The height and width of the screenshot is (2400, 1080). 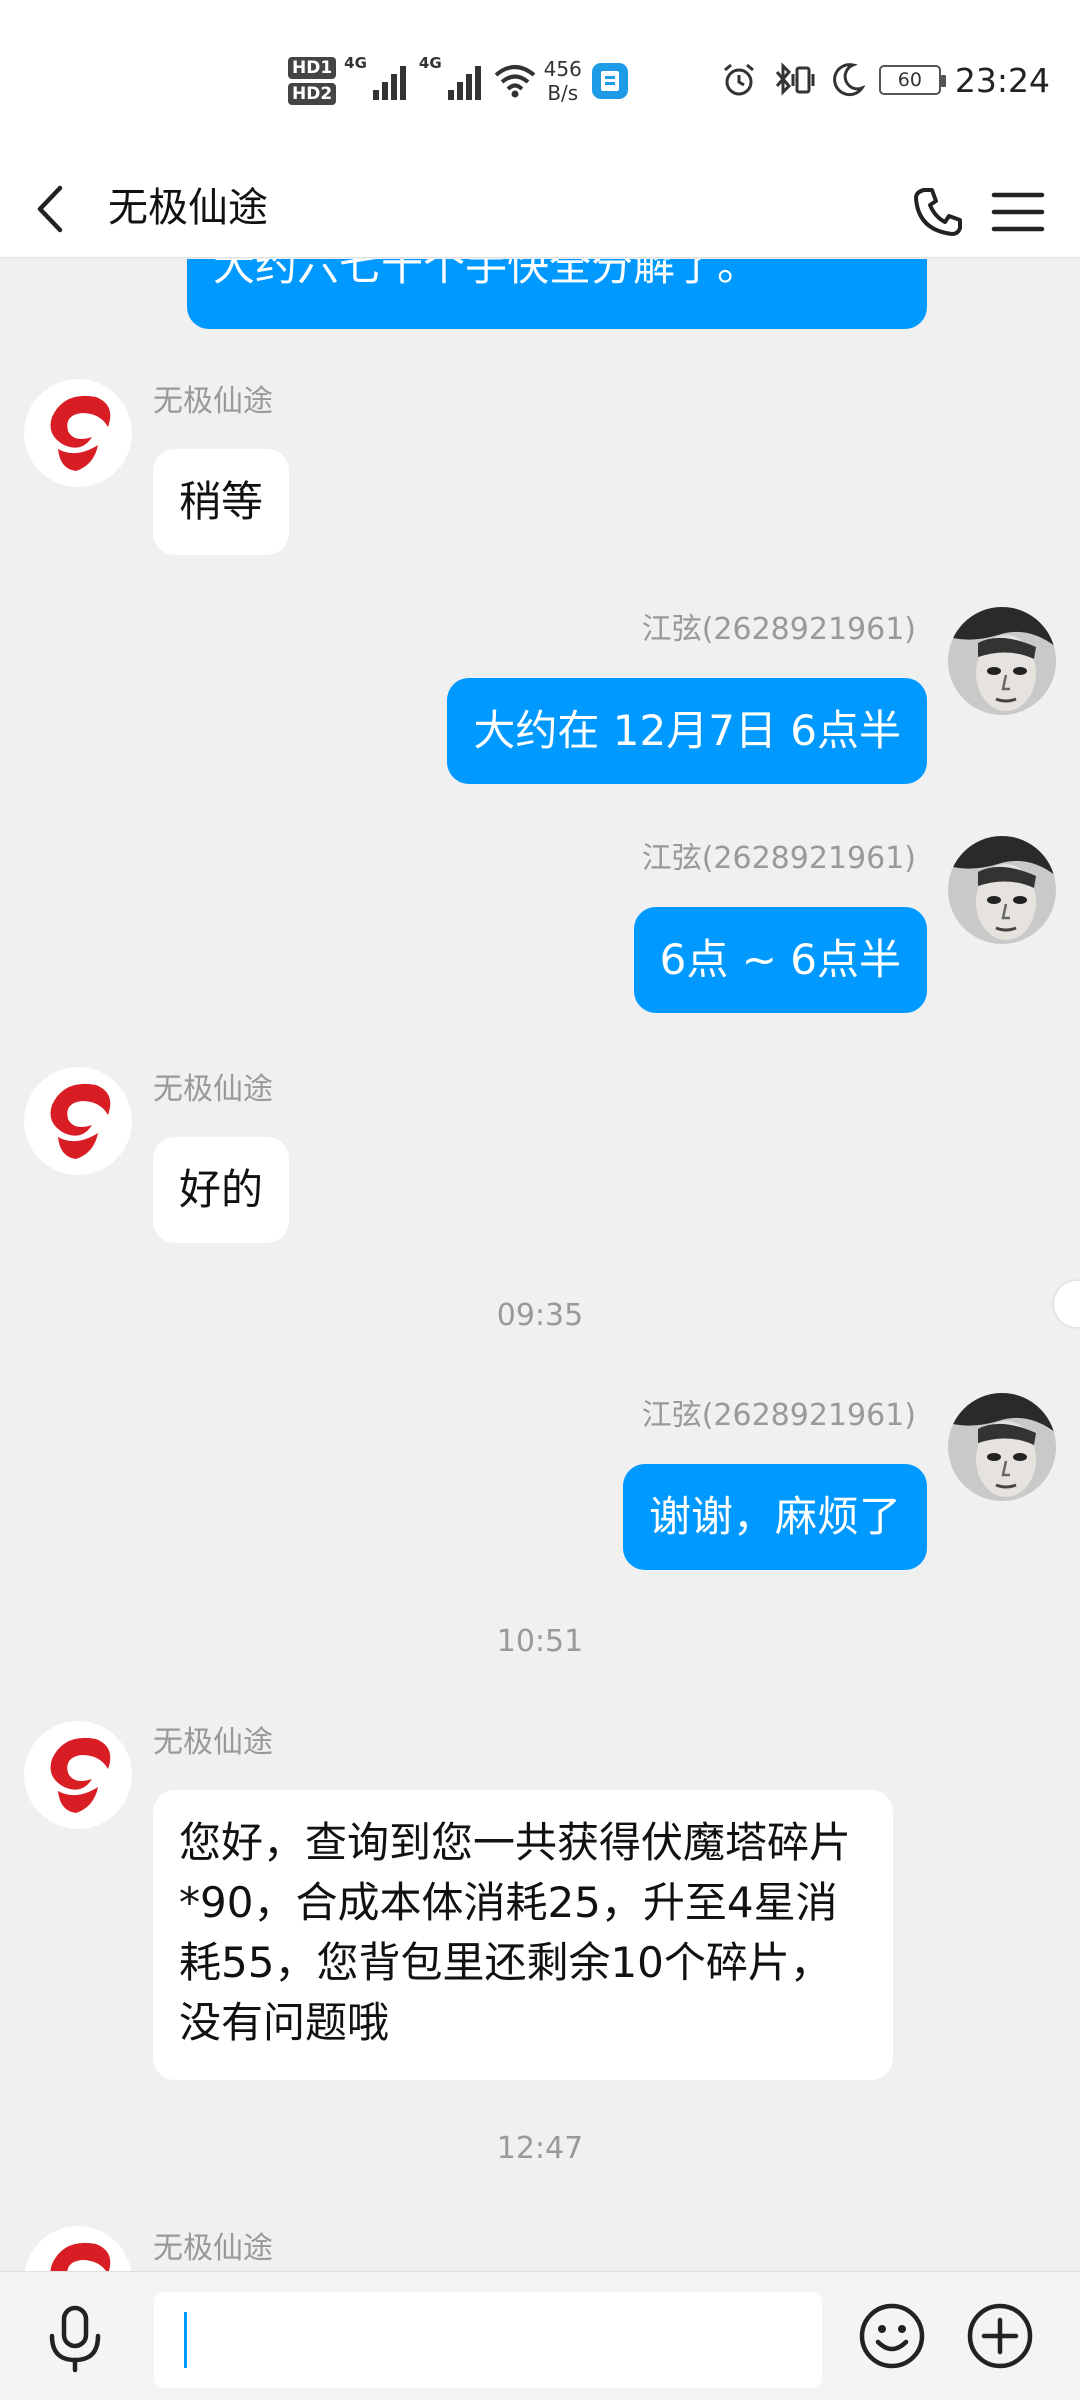 What do you see at coordinates (540, 1641) in the screenshot?
I see `timestamp: 10:51` at bounding box center [540, 1641].